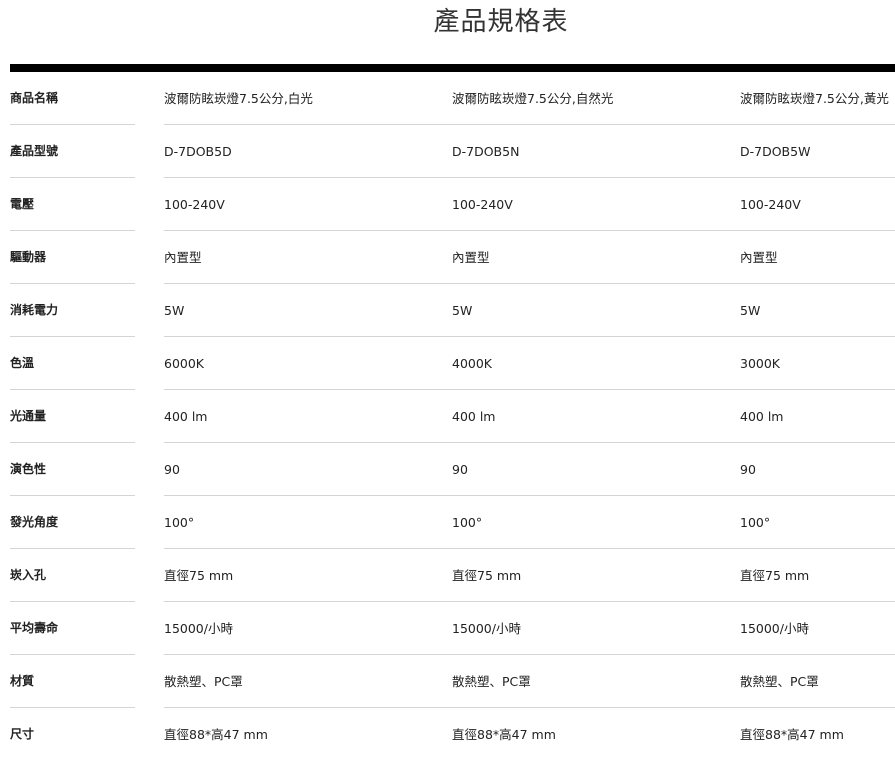 The width and height of the screenshot is (895, 761). What do you see at coordinates (194, 204) in the screenshot?
I see `spec-value-white: 100-240V` at bounding box center [194, 204].